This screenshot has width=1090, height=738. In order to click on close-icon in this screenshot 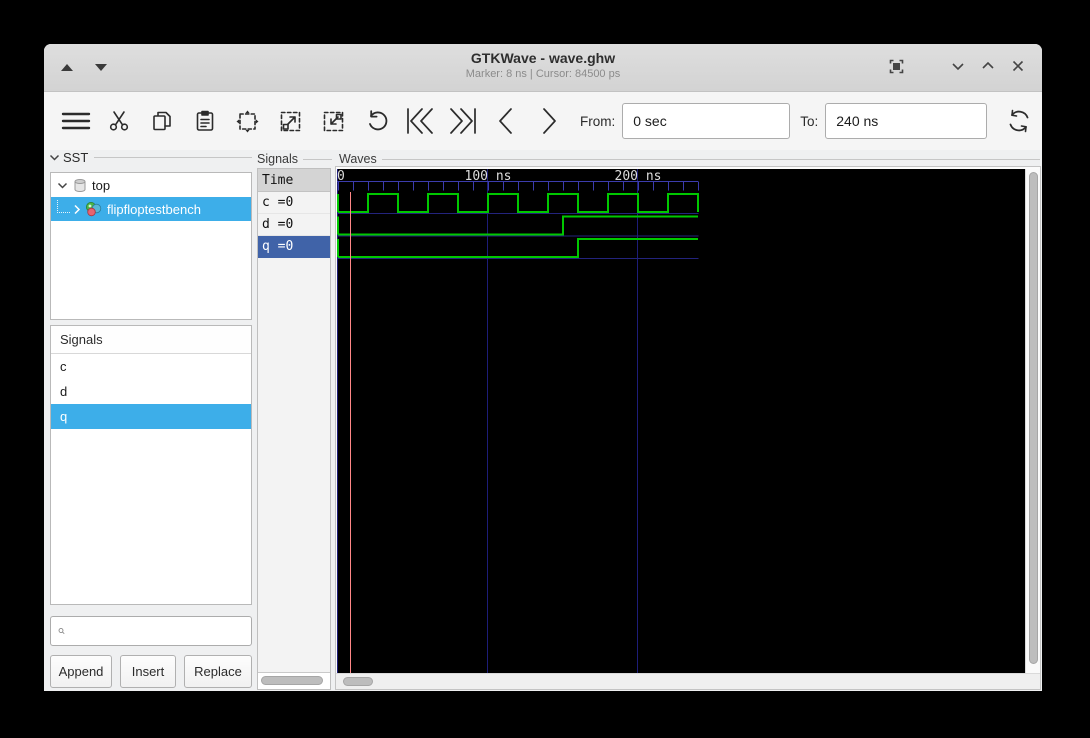, I will do `click(1018, 66)`.